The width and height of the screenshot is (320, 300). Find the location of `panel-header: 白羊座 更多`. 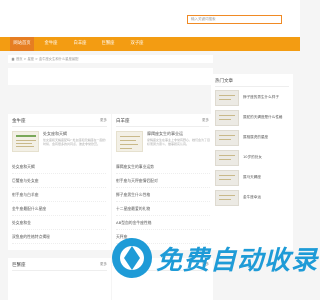

panel-header: 白羊座 更多 is located at coordinates (162, 122).